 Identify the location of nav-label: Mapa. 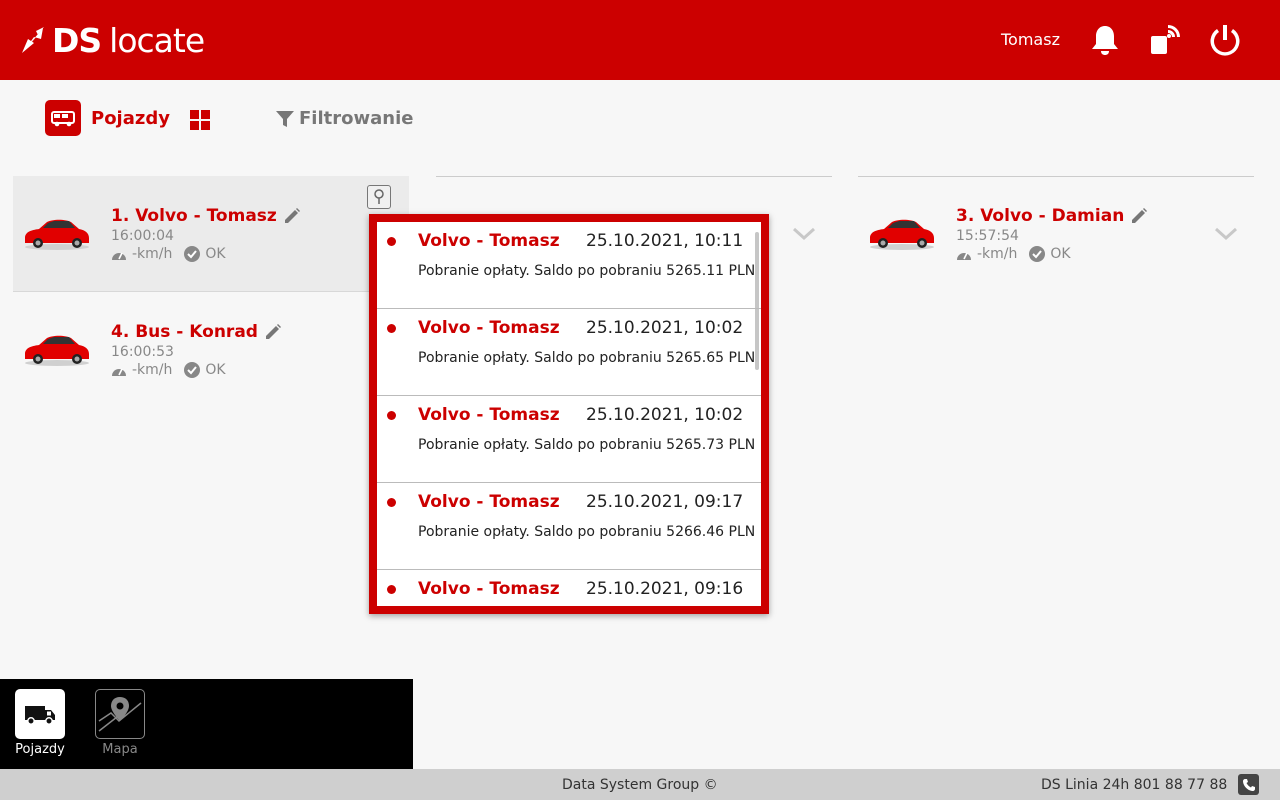
(120, 749).